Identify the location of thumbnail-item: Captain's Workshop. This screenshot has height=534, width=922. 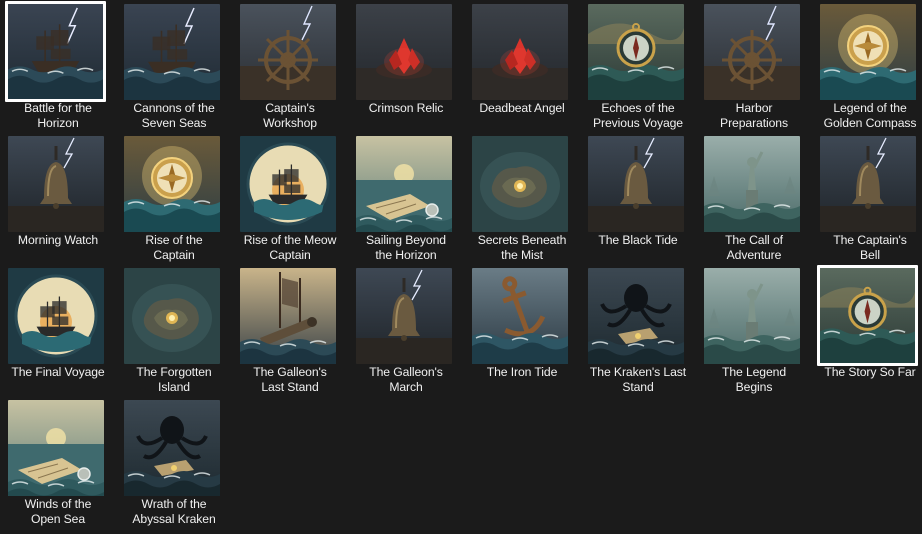
(290, 65).